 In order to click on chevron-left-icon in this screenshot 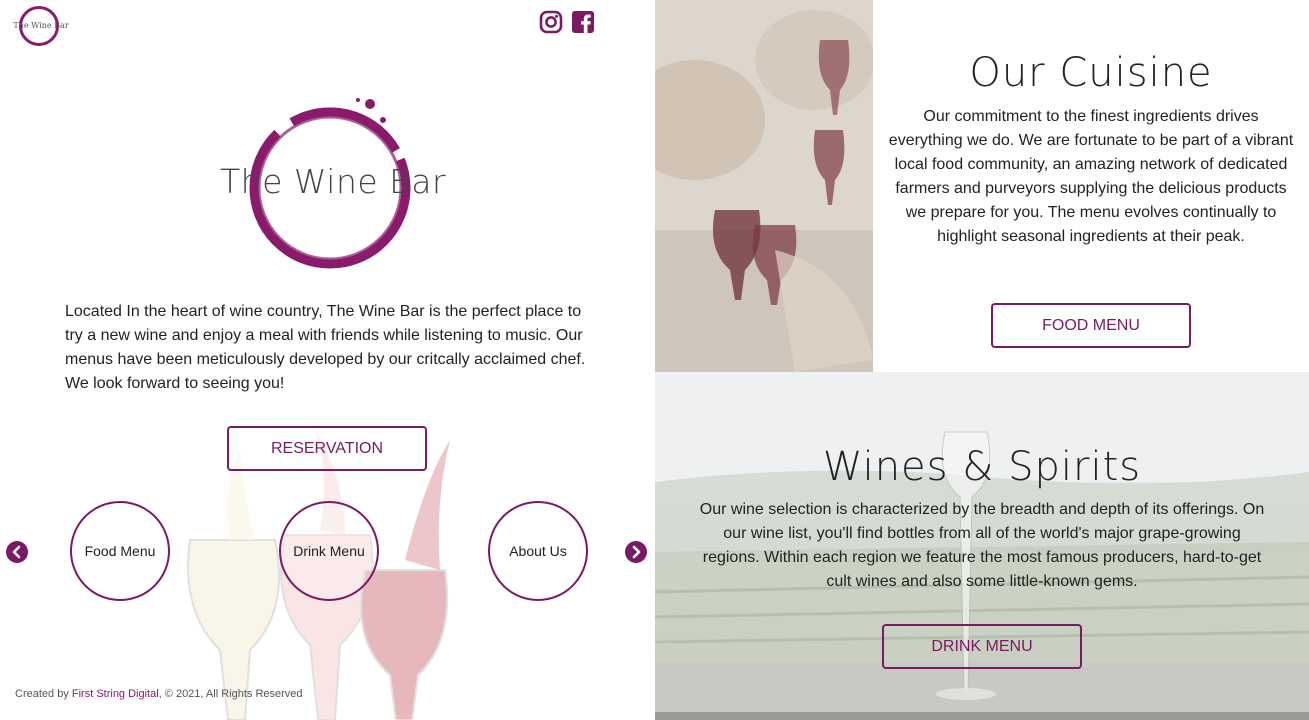, I will do `click(17, 552)`.